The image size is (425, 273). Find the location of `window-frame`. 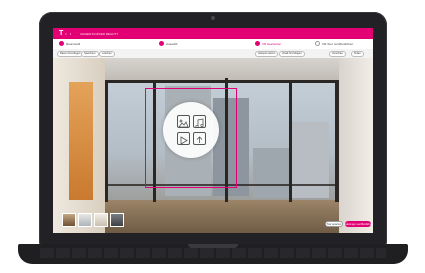

window-frame is located at coordinates (222, 81).